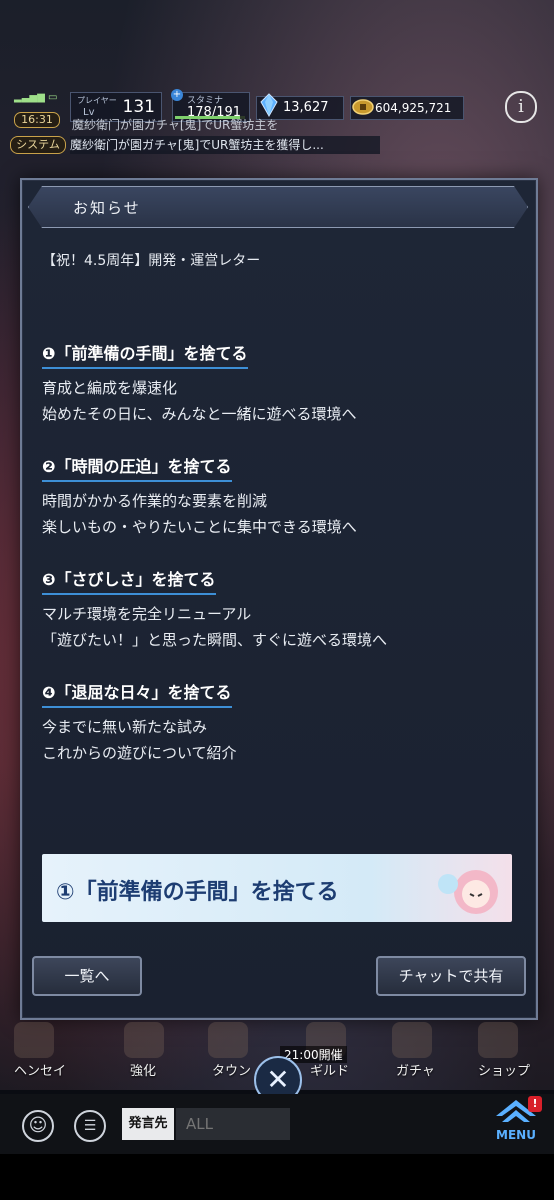 The width and height of the screenshot is (554, 1200). I want to click on notice-title: 【祝！4.5周年】開発・運営レター, so click(151, 261).